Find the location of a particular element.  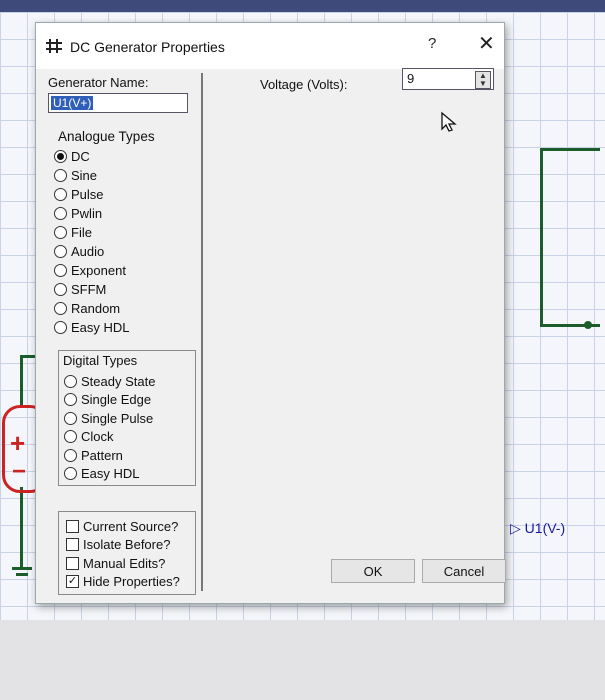

wire-right-vertical is located at coordinates (541, 237).